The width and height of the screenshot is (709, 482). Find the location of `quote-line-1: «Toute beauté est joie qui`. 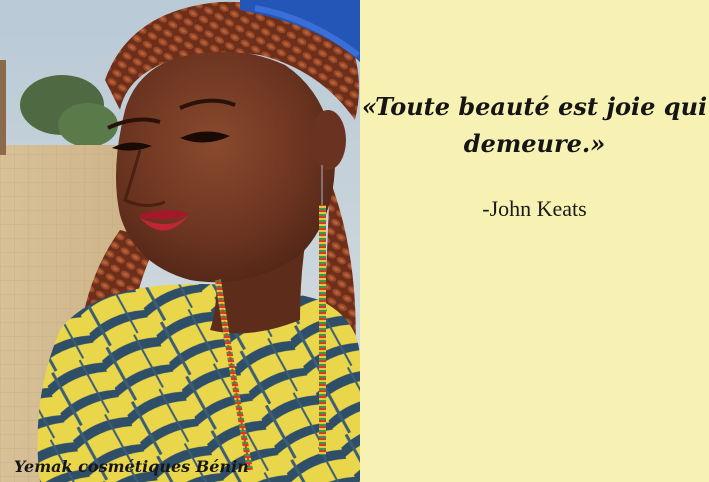

quote-line-1: «Toute beauté est joie qui is located at coordinates (534, 106).